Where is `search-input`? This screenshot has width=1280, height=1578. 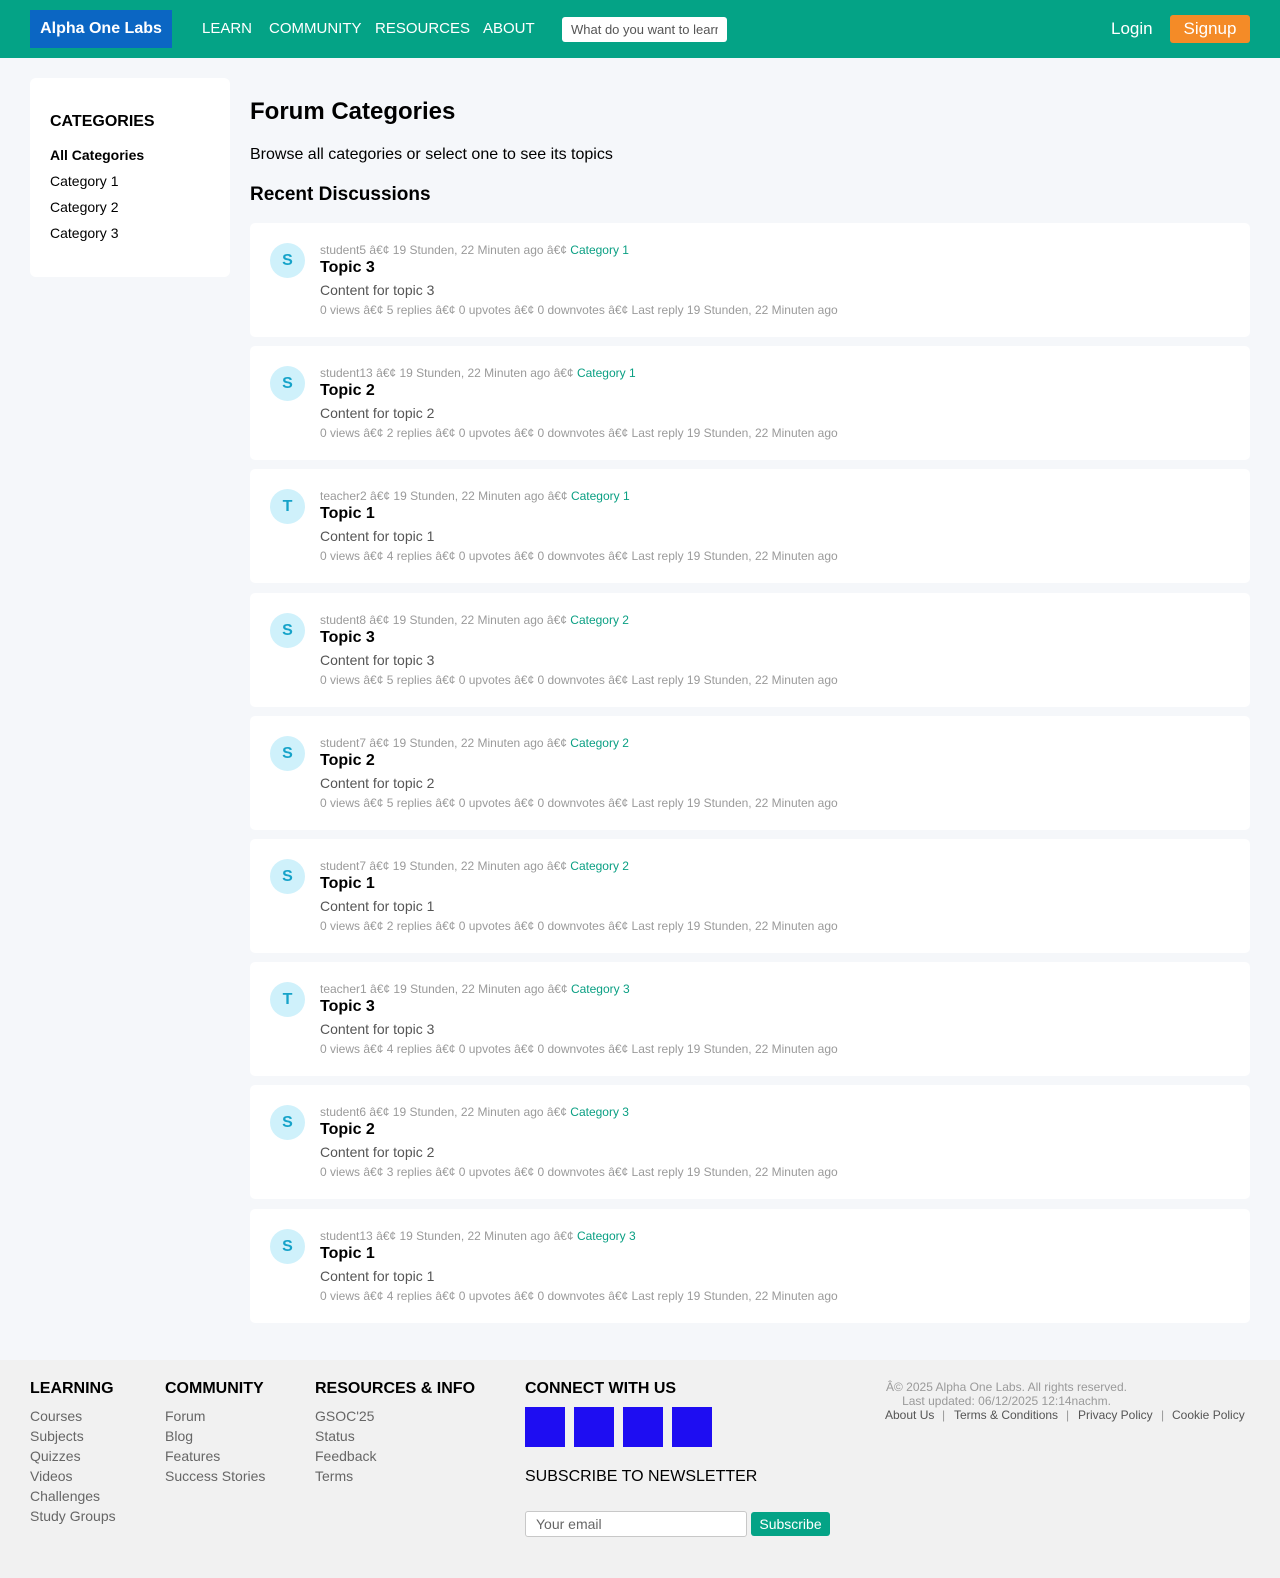 search-input is located at coordinates (644, 29).